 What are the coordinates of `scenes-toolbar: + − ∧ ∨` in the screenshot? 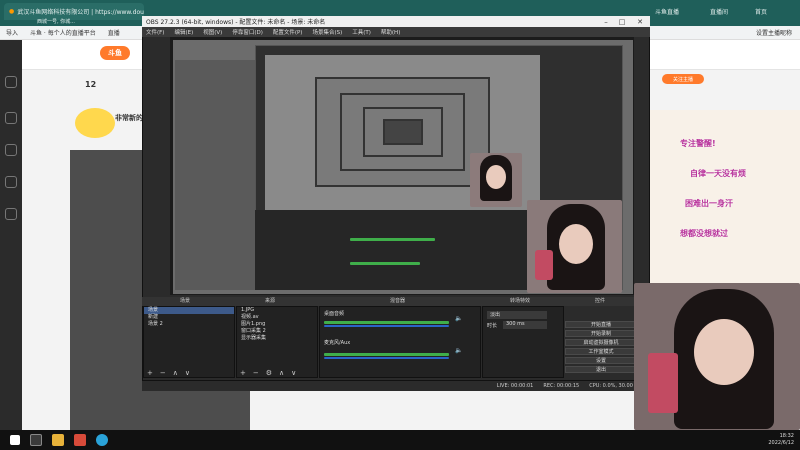 It's located at (166, 373).